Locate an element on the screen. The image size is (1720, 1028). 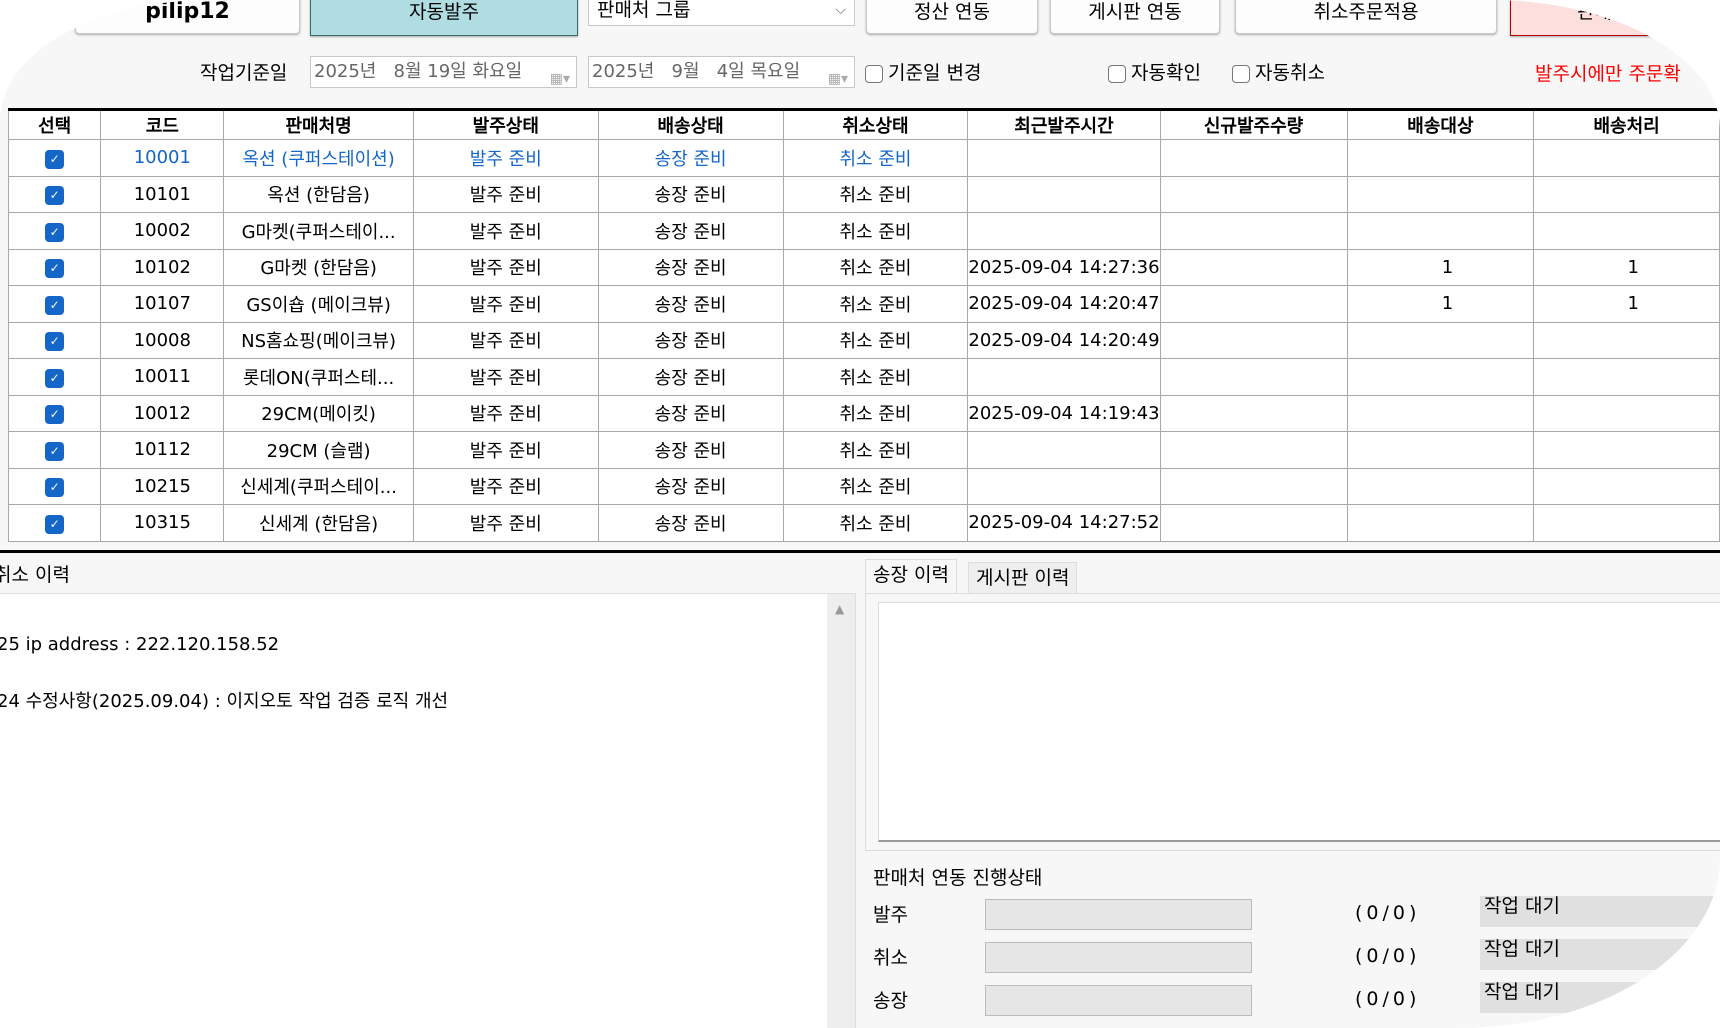
change-date-label: 기준일 변경 is located at coordinates (935, 73).